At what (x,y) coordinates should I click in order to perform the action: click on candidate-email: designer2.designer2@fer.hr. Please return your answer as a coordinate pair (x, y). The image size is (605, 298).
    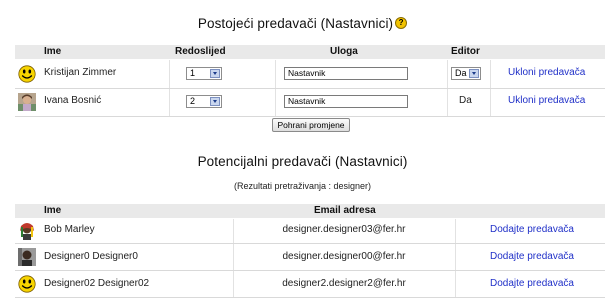
    Looking at the image, I should click on (344, 283).